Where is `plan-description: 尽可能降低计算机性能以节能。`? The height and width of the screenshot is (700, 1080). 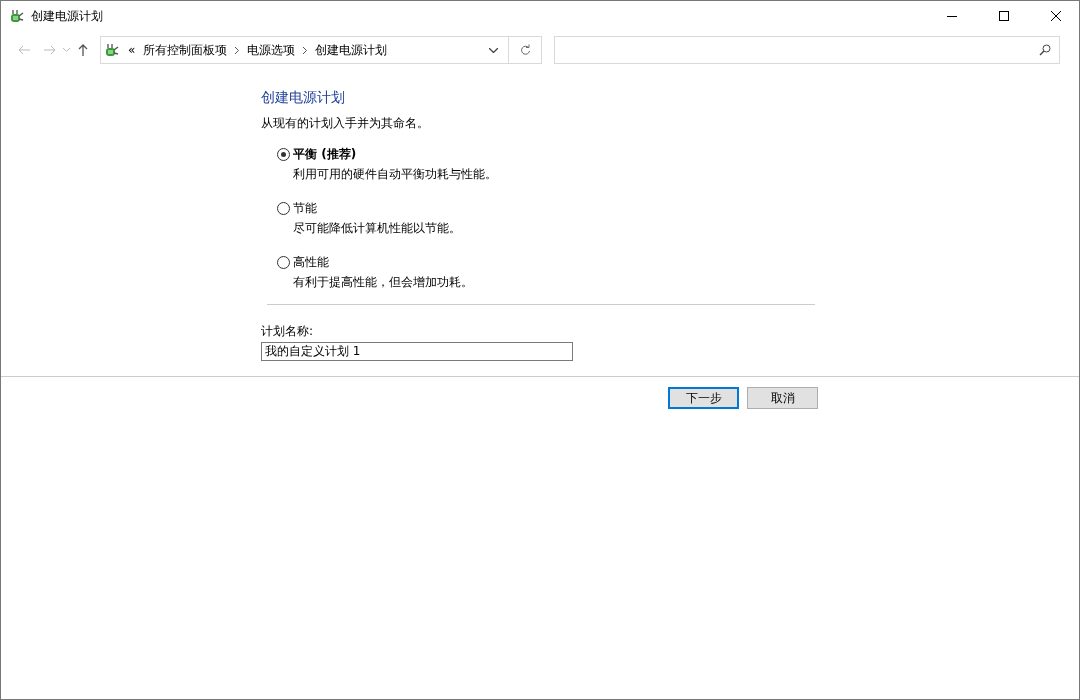 plan-description: 尽可能降低计算机性能以节能。 is located at coordinates (377, 228).